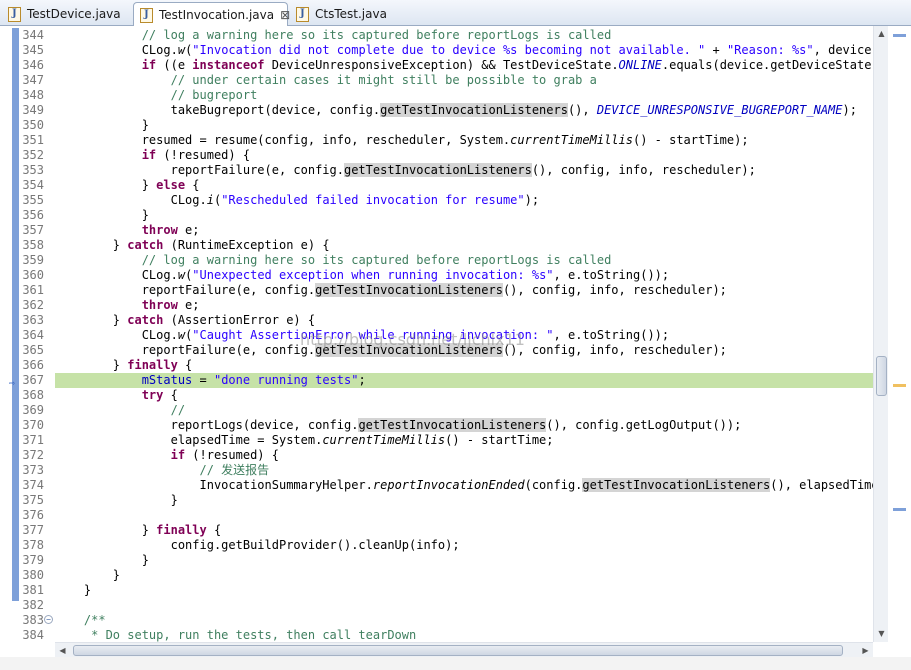  Describe the element at coordinates (899, 334) in the screenshot. I see `overview-ruler` at that location.